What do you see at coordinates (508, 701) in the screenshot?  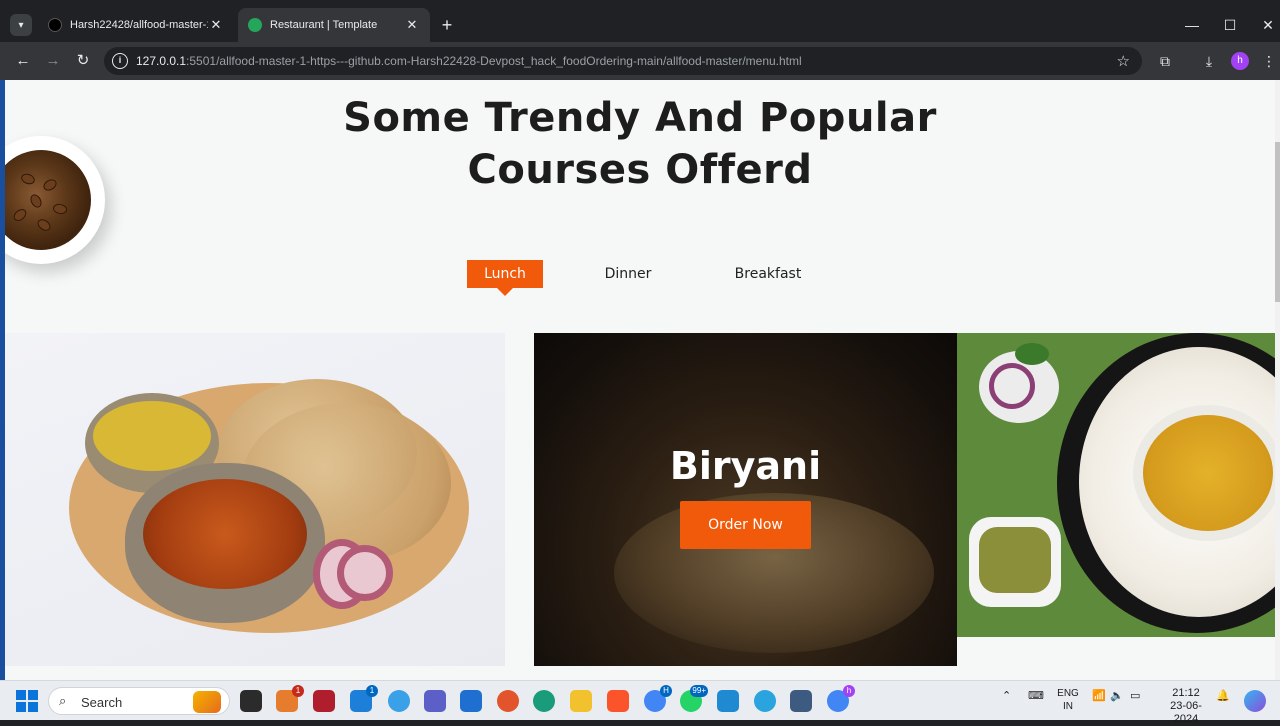 I see `firefox-icon` at bounding box center [508, 701].